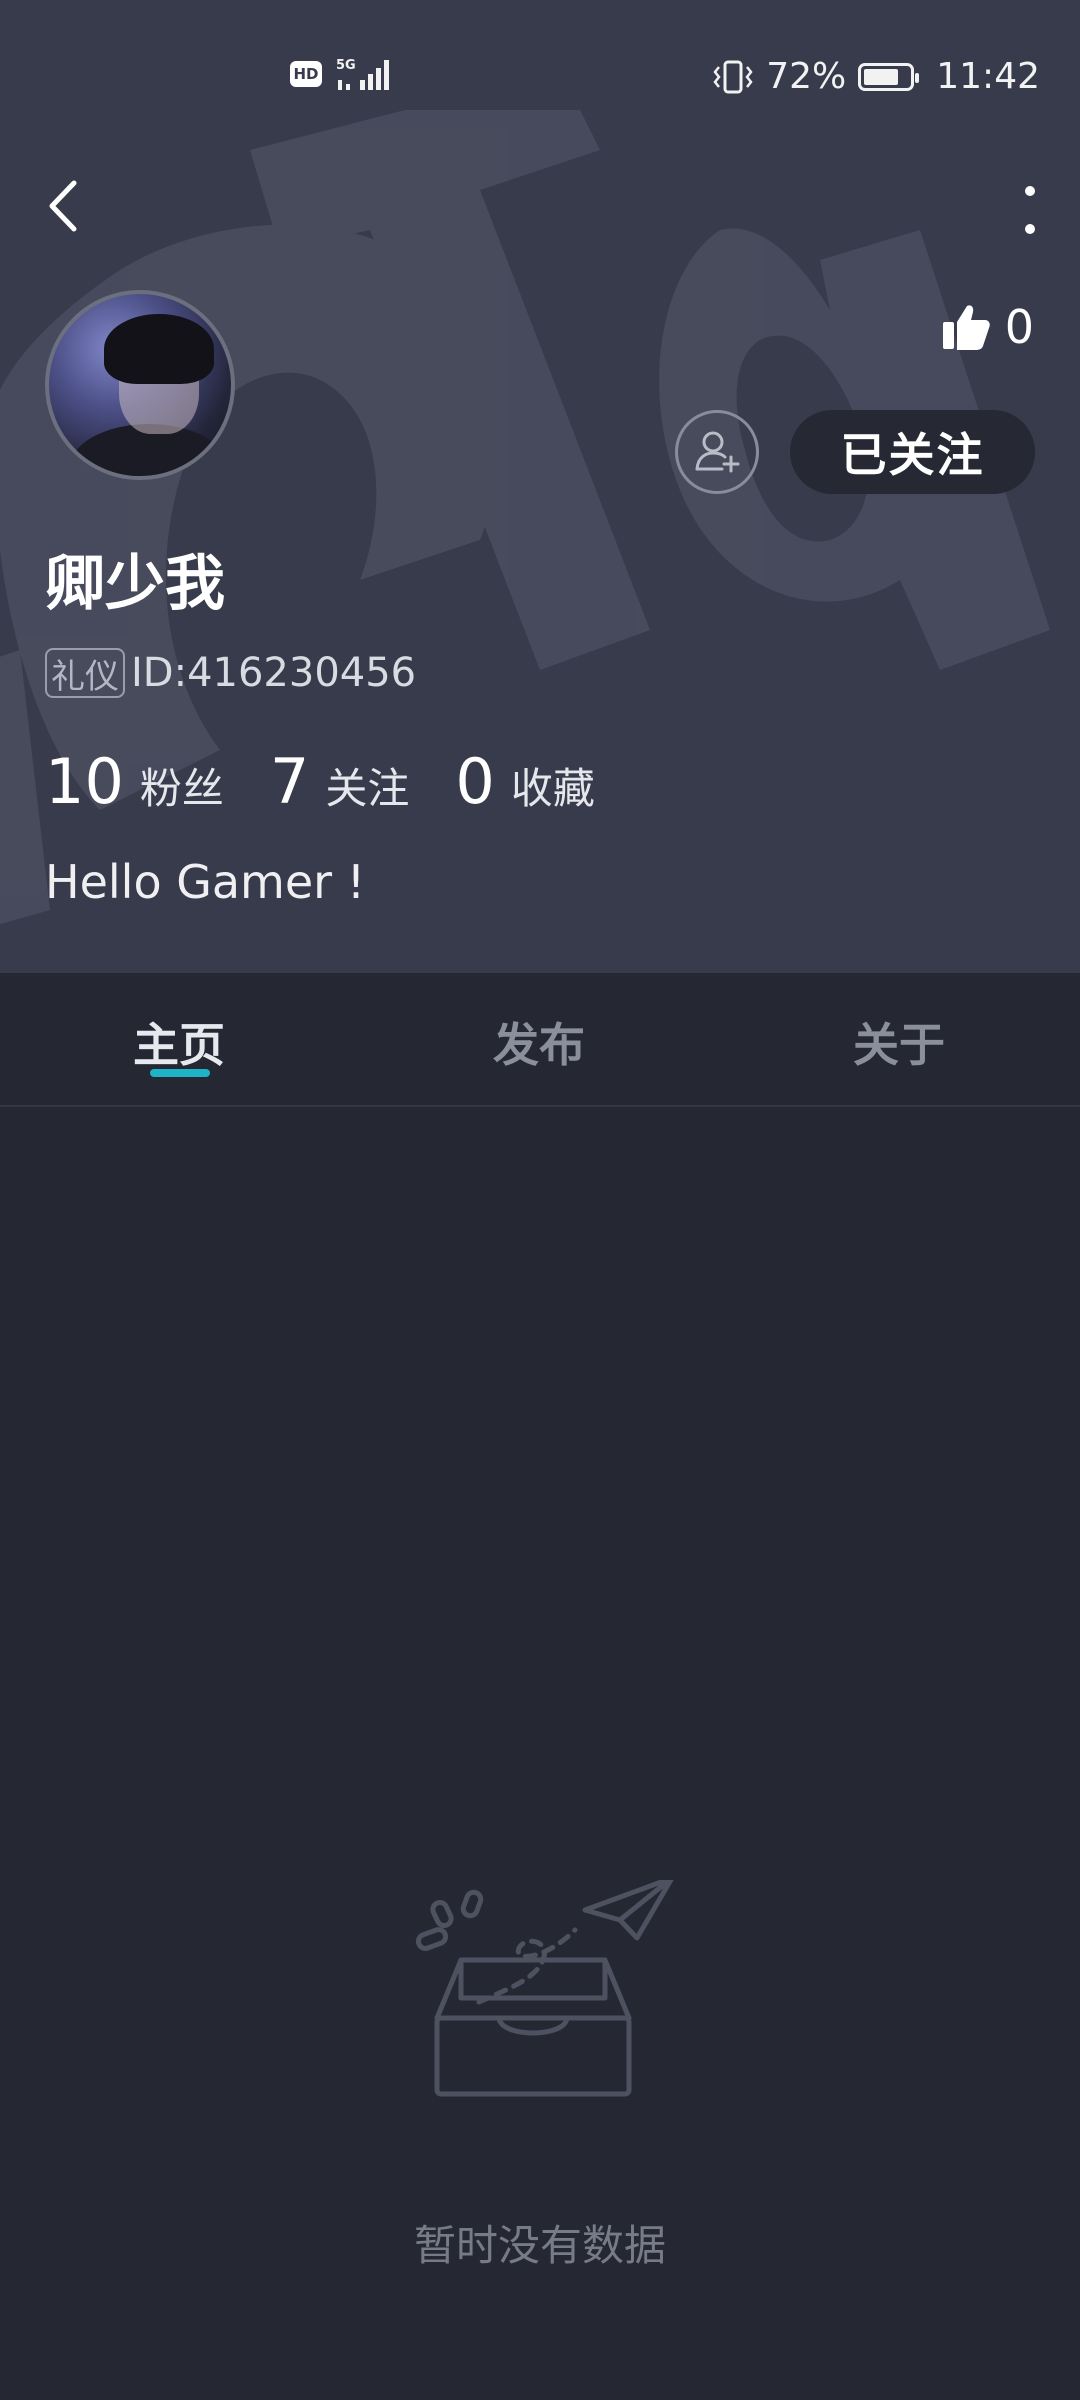  I want to click on stat-fans: 10 粉丝, so click(134, 781).